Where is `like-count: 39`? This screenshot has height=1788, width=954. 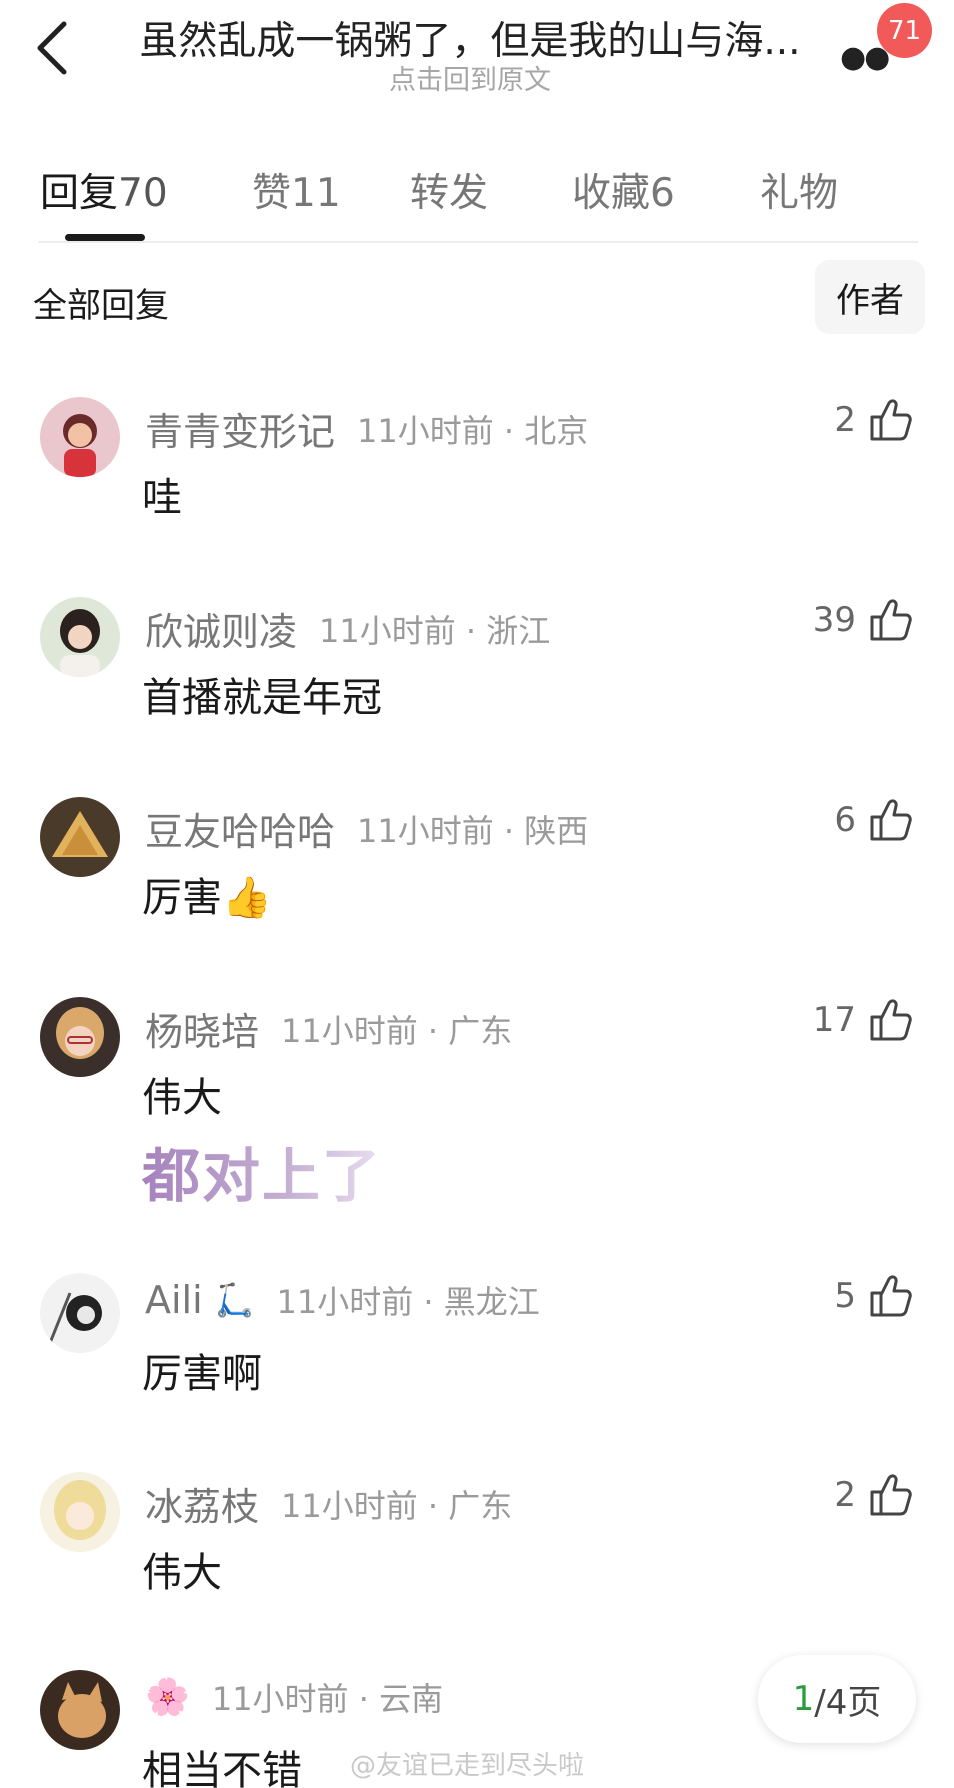 like-count: 39 is located at coordinates (834, 620).